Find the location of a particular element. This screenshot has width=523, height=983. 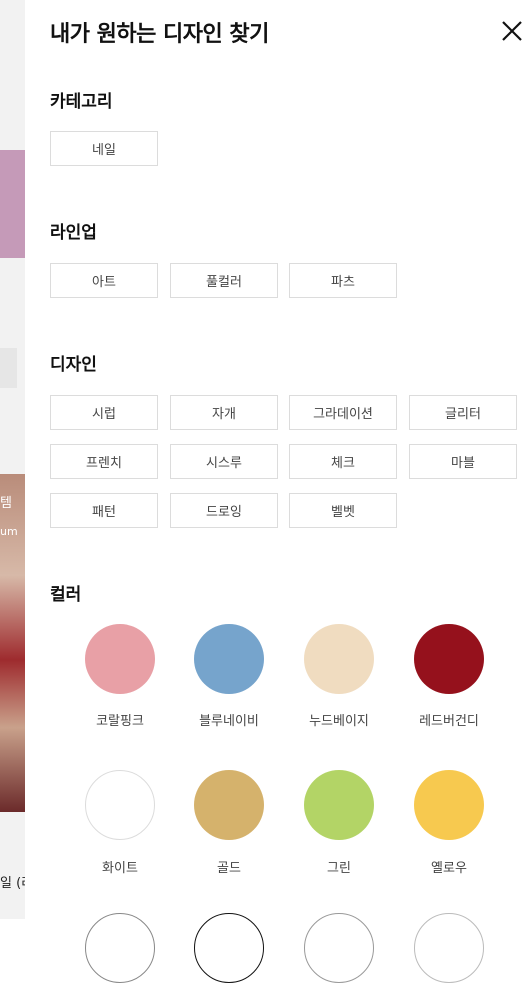

color-swatch-green is located at coordinates (339, 805).